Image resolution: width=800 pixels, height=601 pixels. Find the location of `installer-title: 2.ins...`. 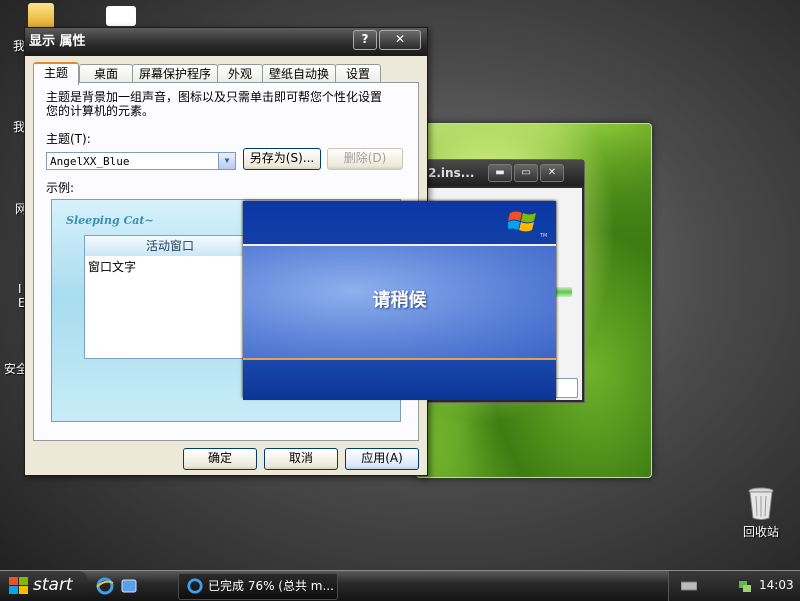

installer-title: 2.ins... is located at coordinates (451, 173).